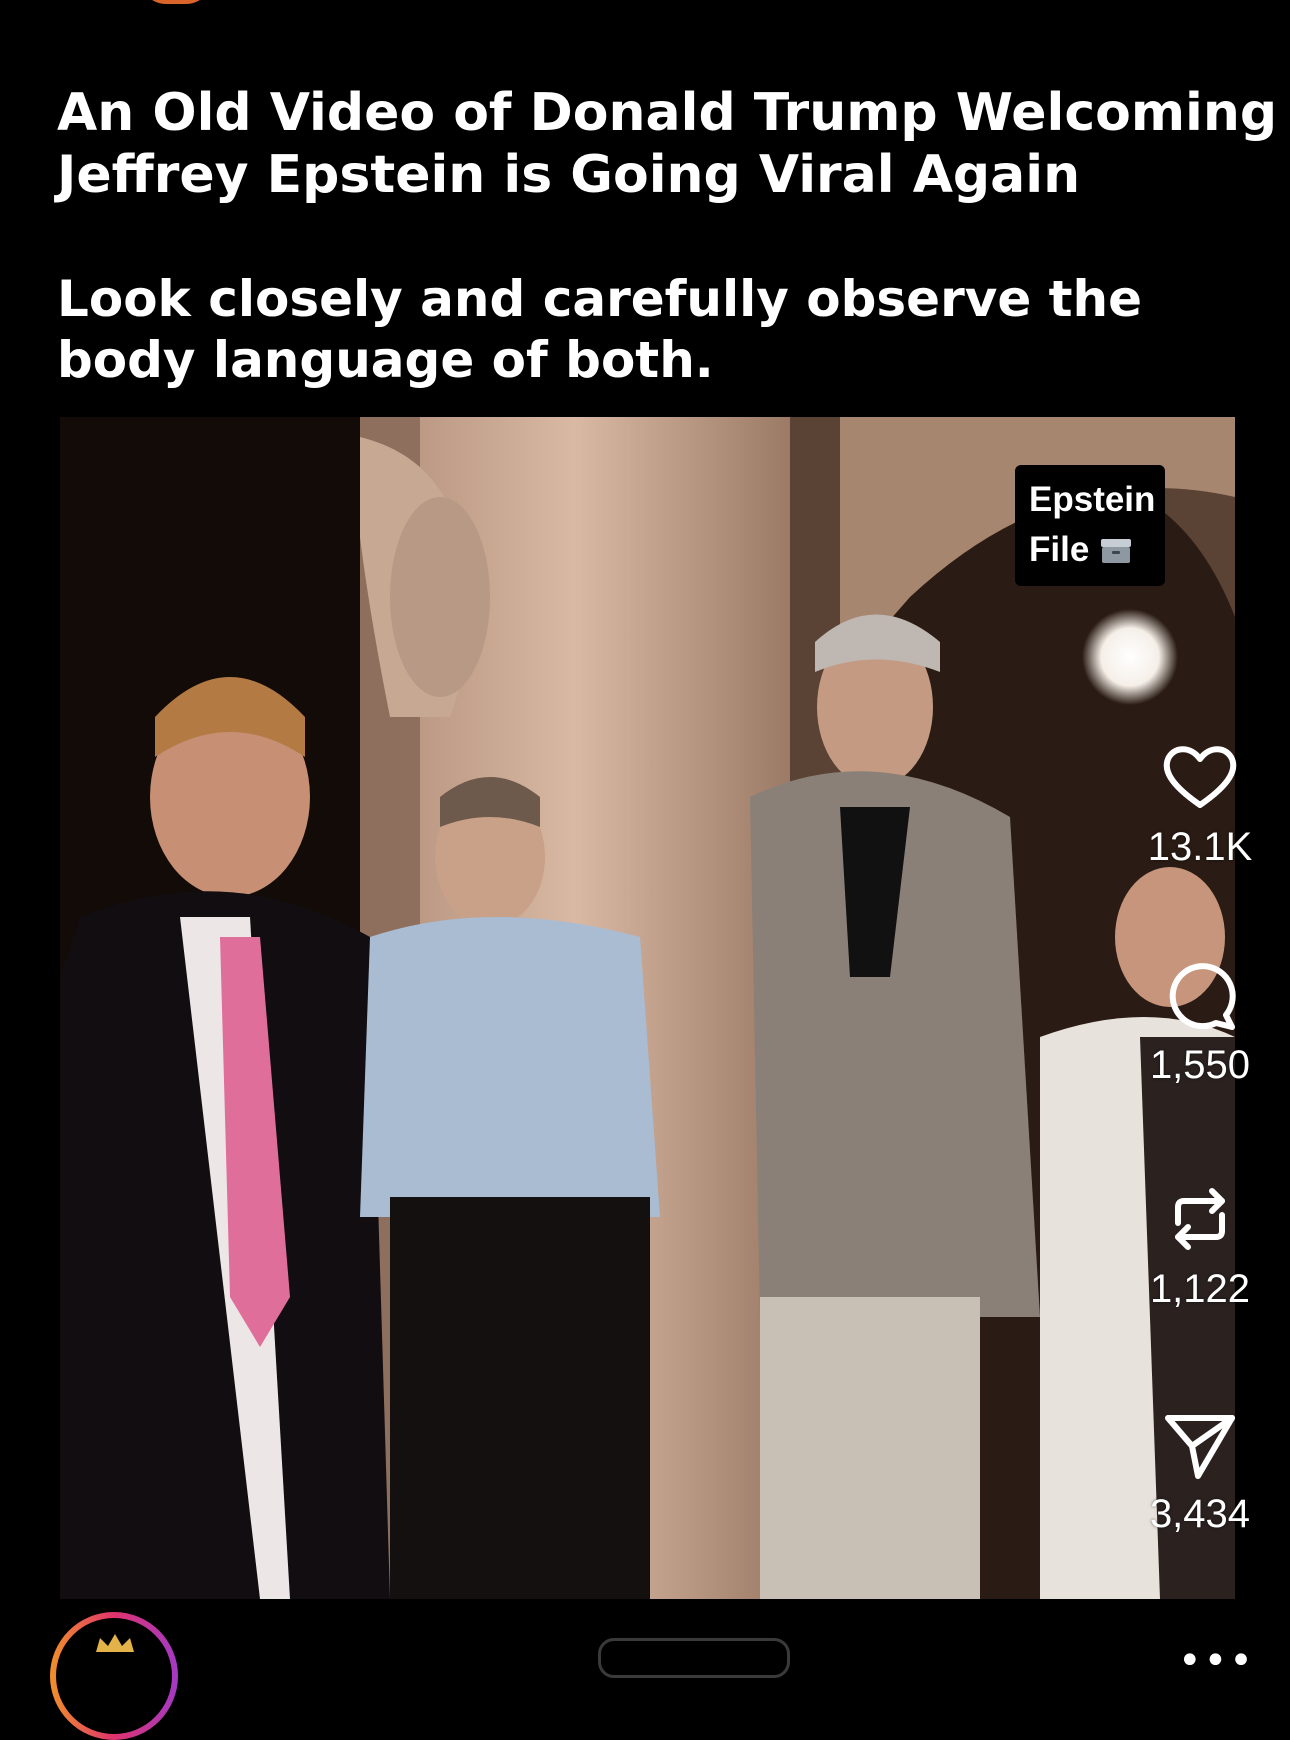 Image resolution: width=1290 pixels, height=1740 pixels. What do you see at coordinates (1097, 550) in the screenshot?
I see `overlay-line-2-row: File` at bounding box center [1097, 550].